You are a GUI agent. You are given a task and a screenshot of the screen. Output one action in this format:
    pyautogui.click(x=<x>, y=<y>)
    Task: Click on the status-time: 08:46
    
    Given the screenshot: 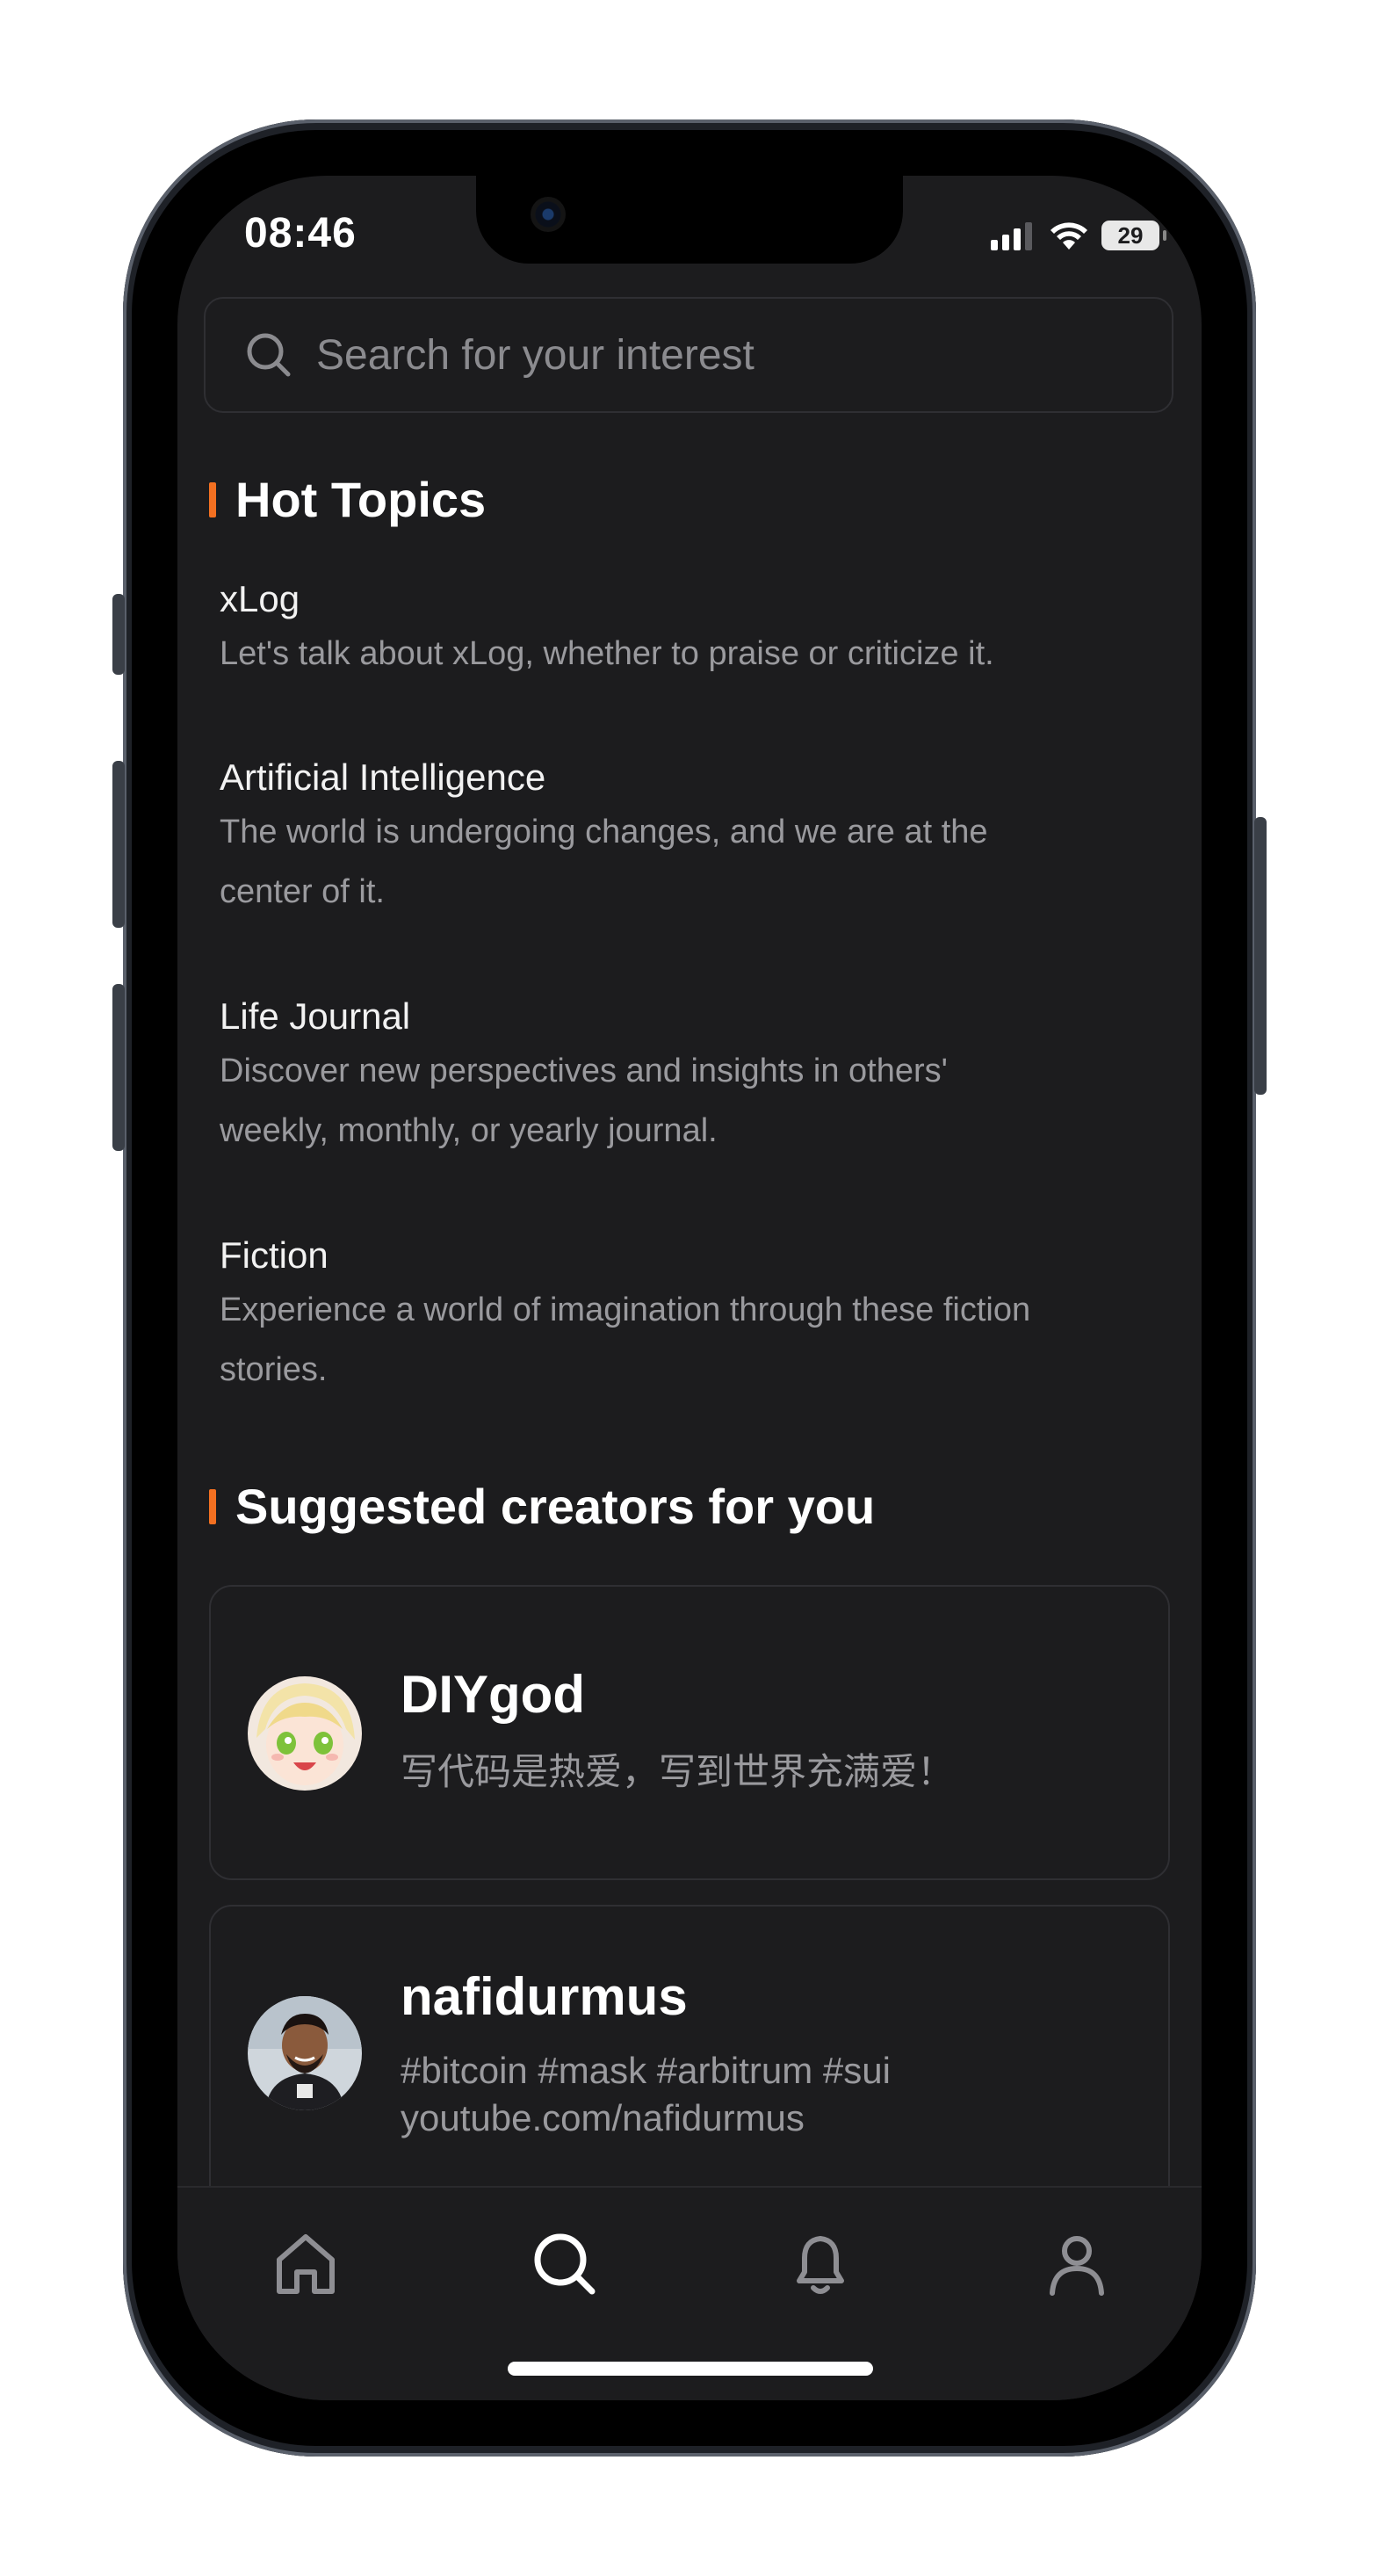 What is the action you would take?
    pyautogui.click(x=300, y=233)
    